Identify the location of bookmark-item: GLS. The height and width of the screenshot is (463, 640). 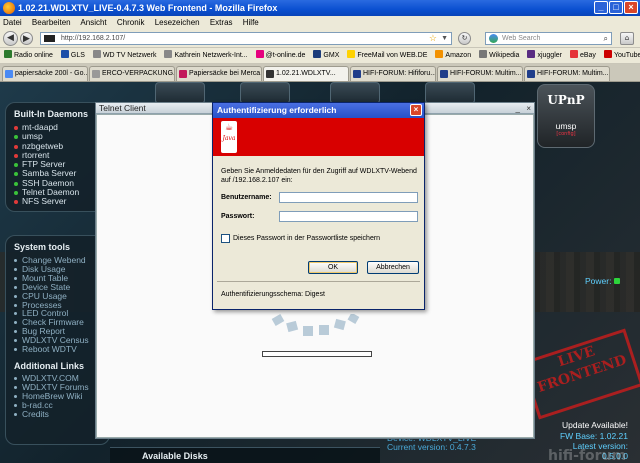
(72, 55).